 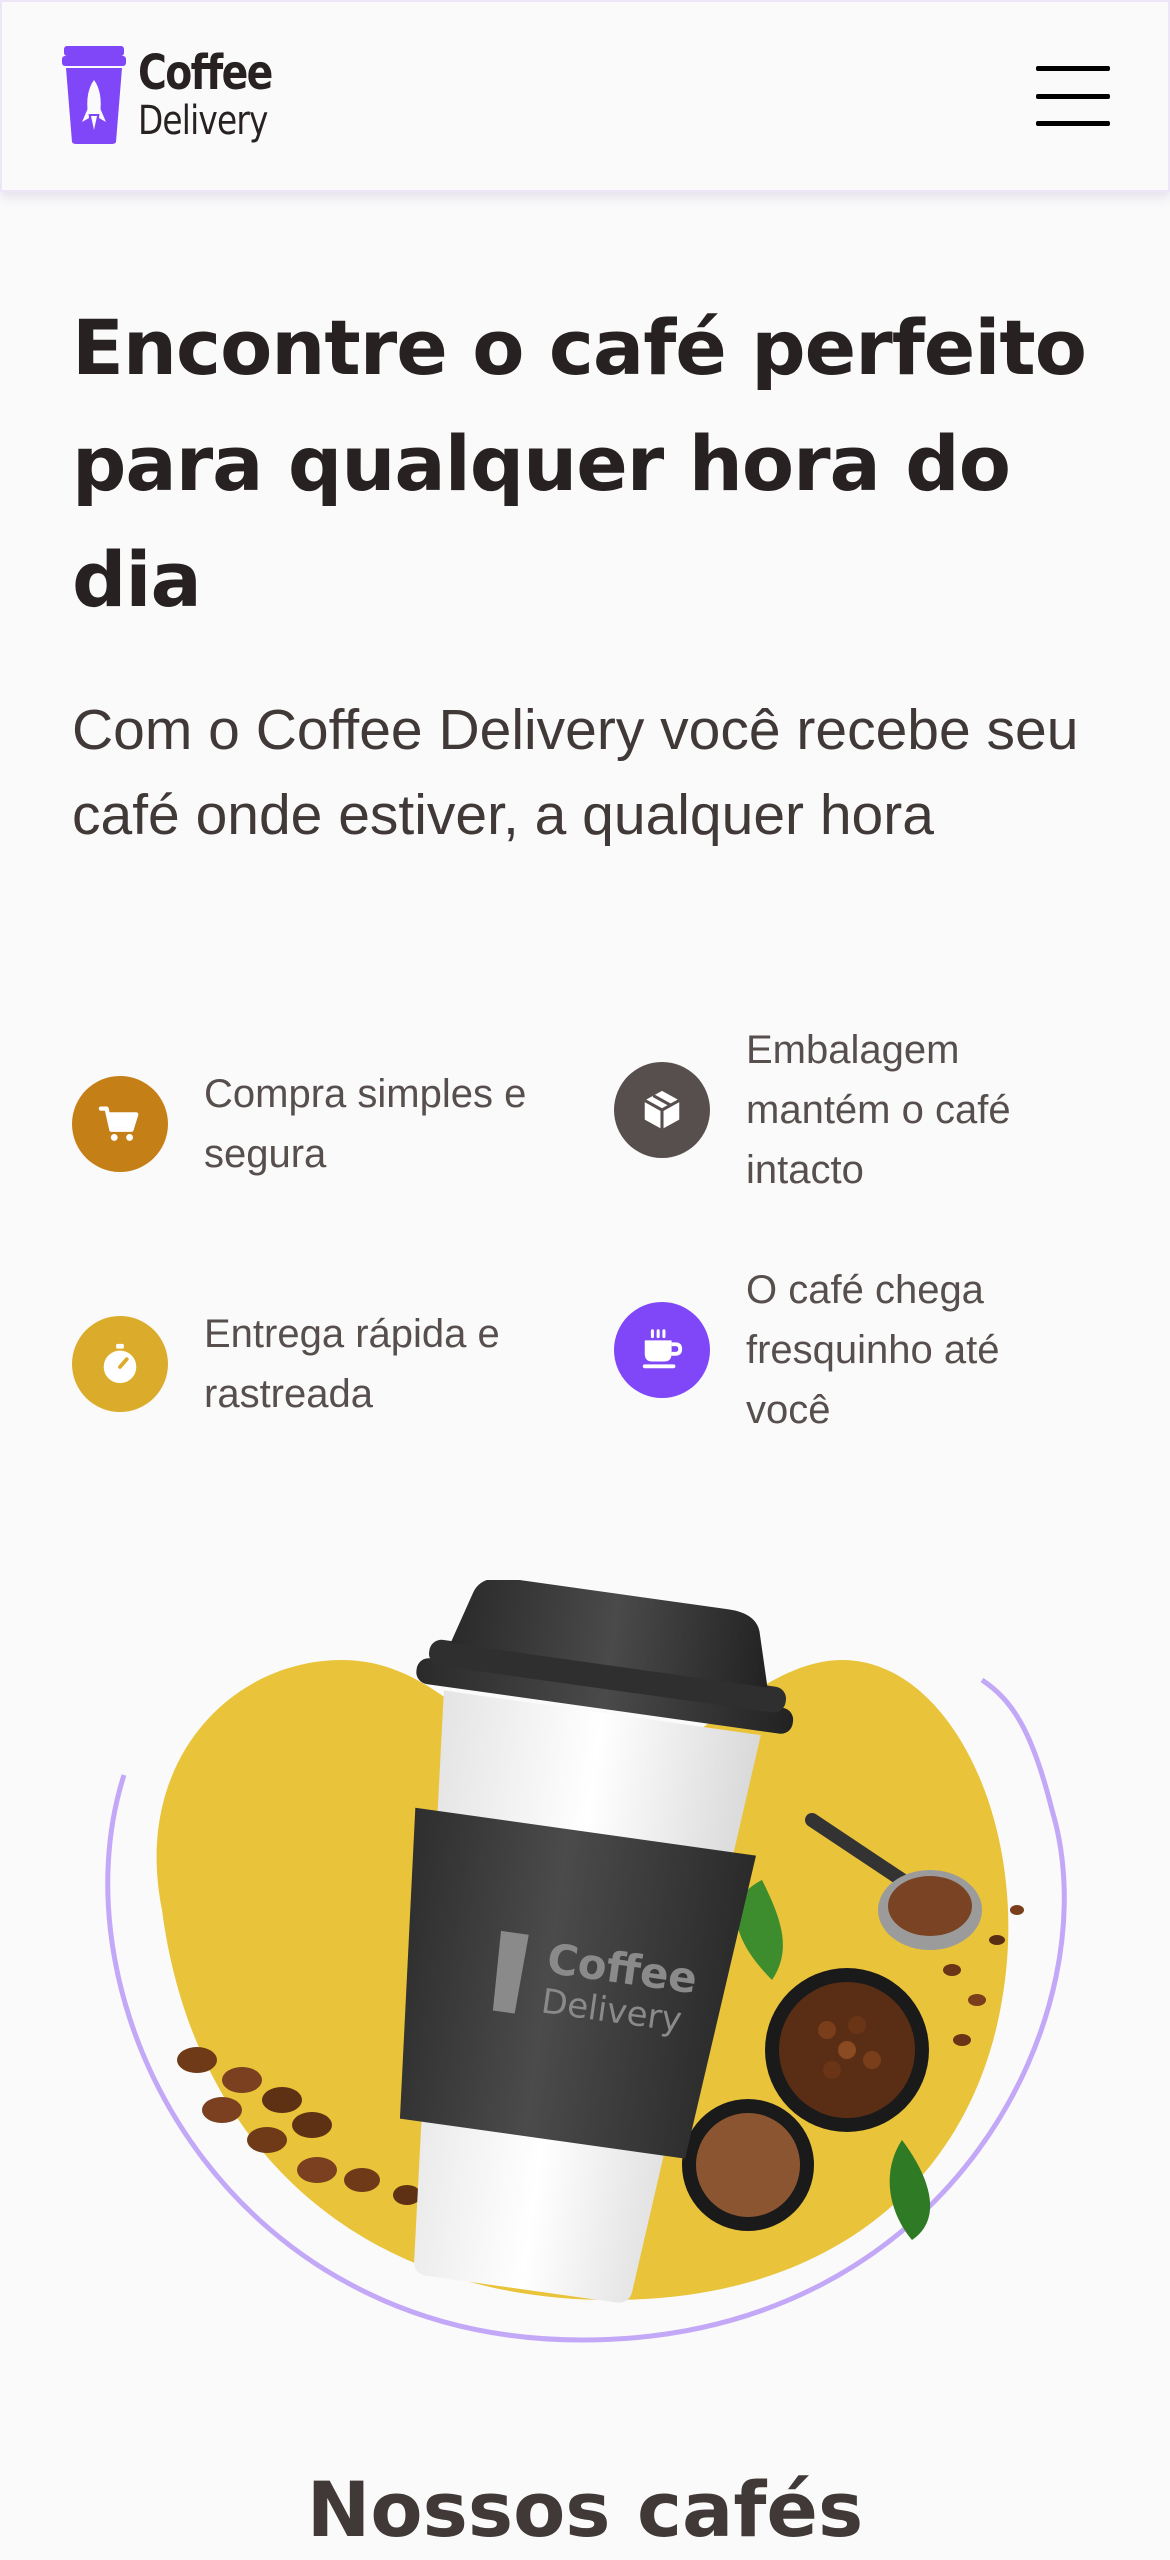 What do you see at coordinates (585, 96) in the screenshot?
I see `top-navbar: Coffee Delivery` at bounding box center [585, 96].